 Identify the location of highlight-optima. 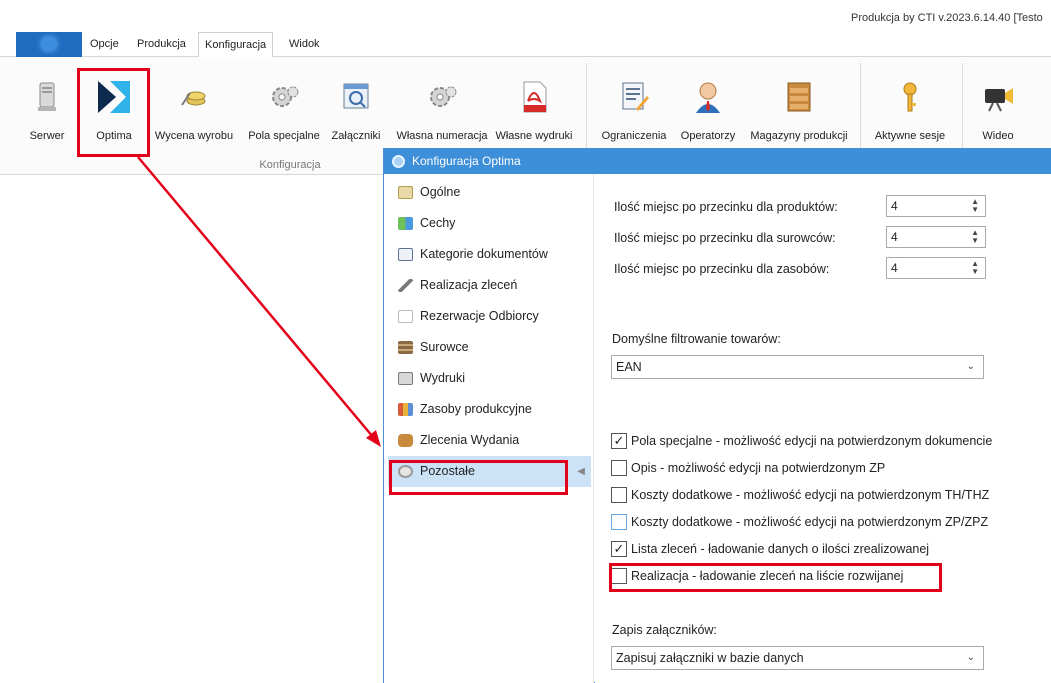
(113, 112).